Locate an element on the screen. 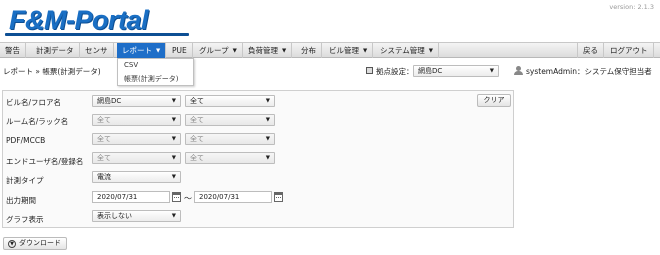  download-icon: ▼ is located at coordinates (12, 244).